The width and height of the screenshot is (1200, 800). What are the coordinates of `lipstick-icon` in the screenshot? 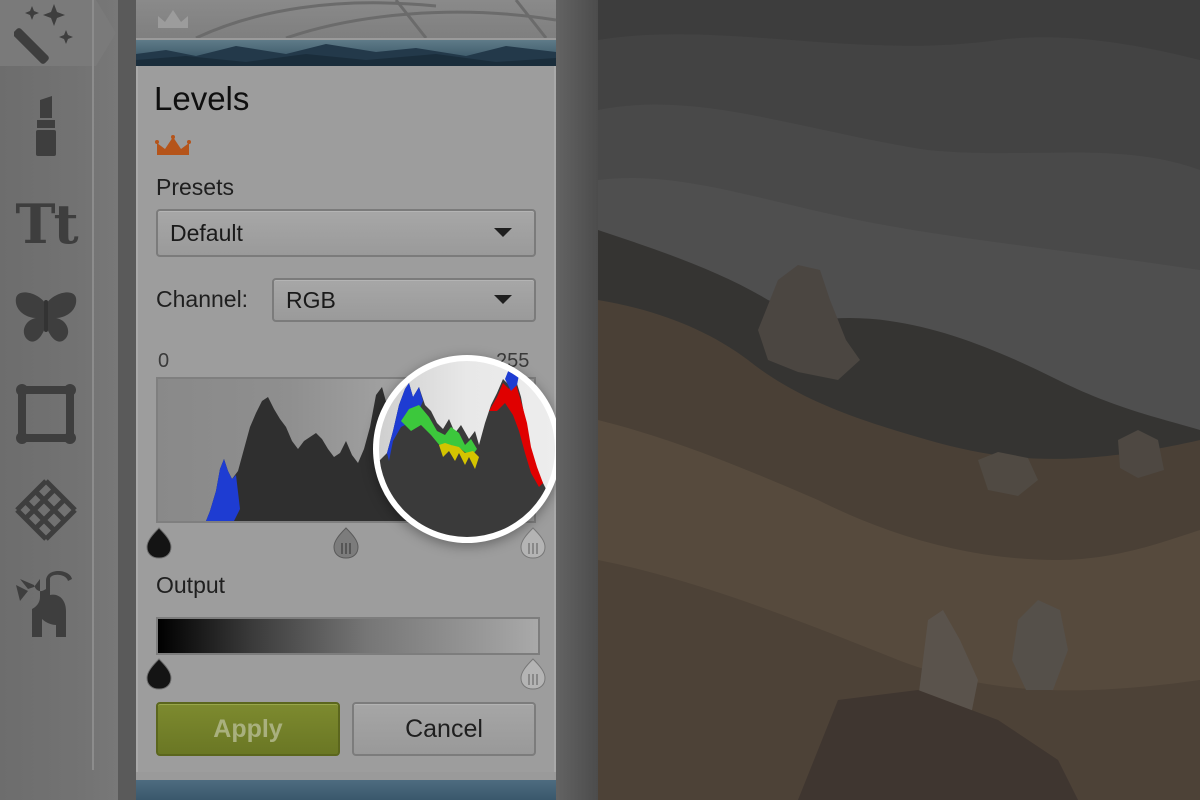 It's located at (46, 126).